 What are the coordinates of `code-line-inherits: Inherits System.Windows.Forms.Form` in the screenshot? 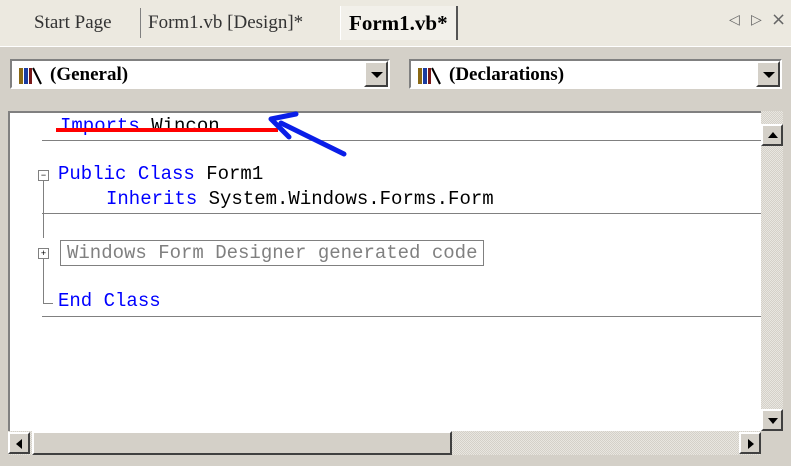 It's located at (300, 199).